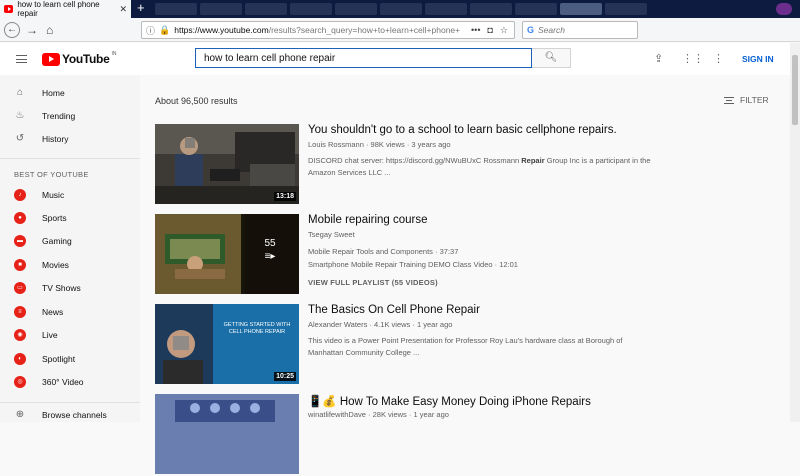 The width and height of the screenshot is (800, 476). Describe the element at coordinates (20, 382) in the screenshot. I see `360-video-icon: ◎` at that location.